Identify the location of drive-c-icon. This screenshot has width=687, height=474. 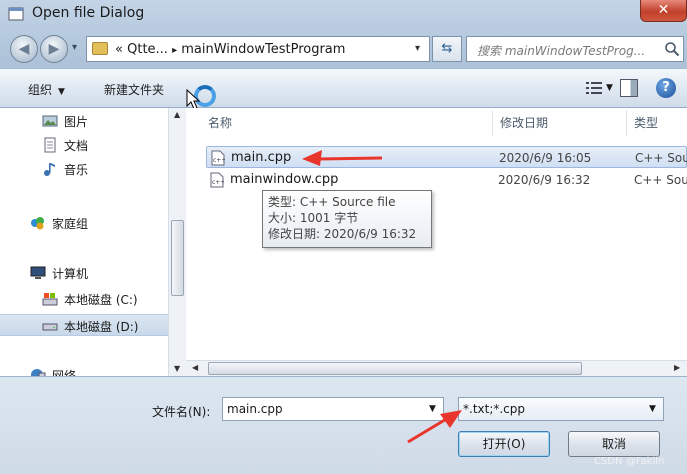
(50, 299).